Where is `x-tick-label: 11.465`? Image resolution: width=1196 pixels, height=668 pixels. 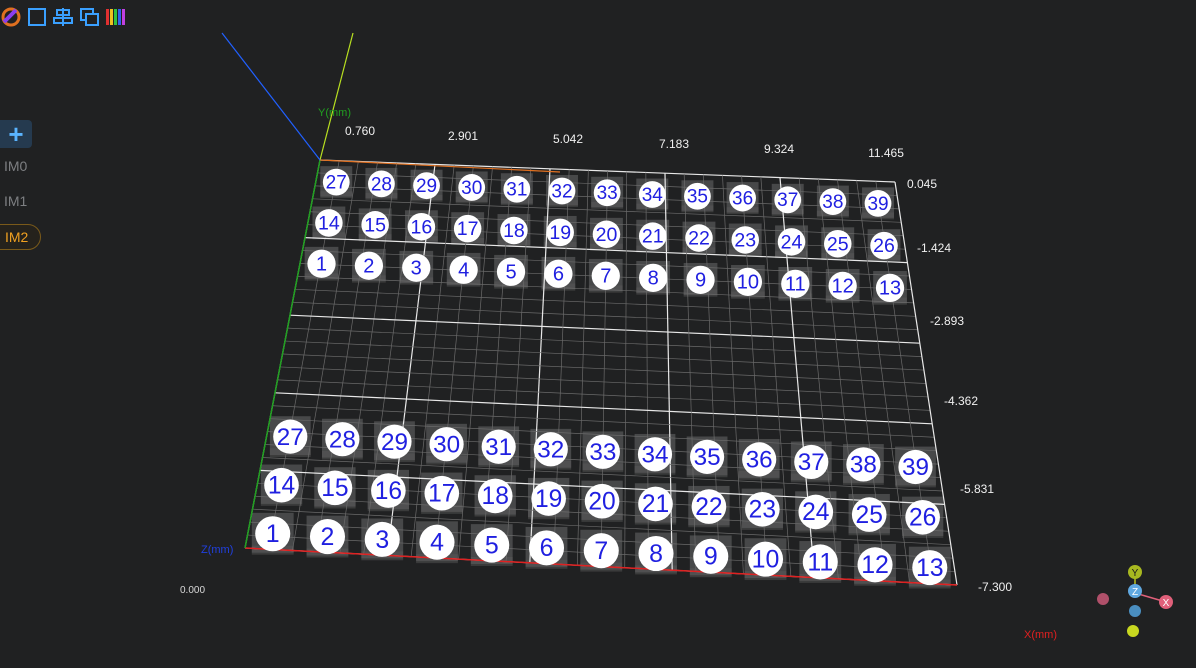 x-tick-label: 11.465 is located at coordinates (886, 153).